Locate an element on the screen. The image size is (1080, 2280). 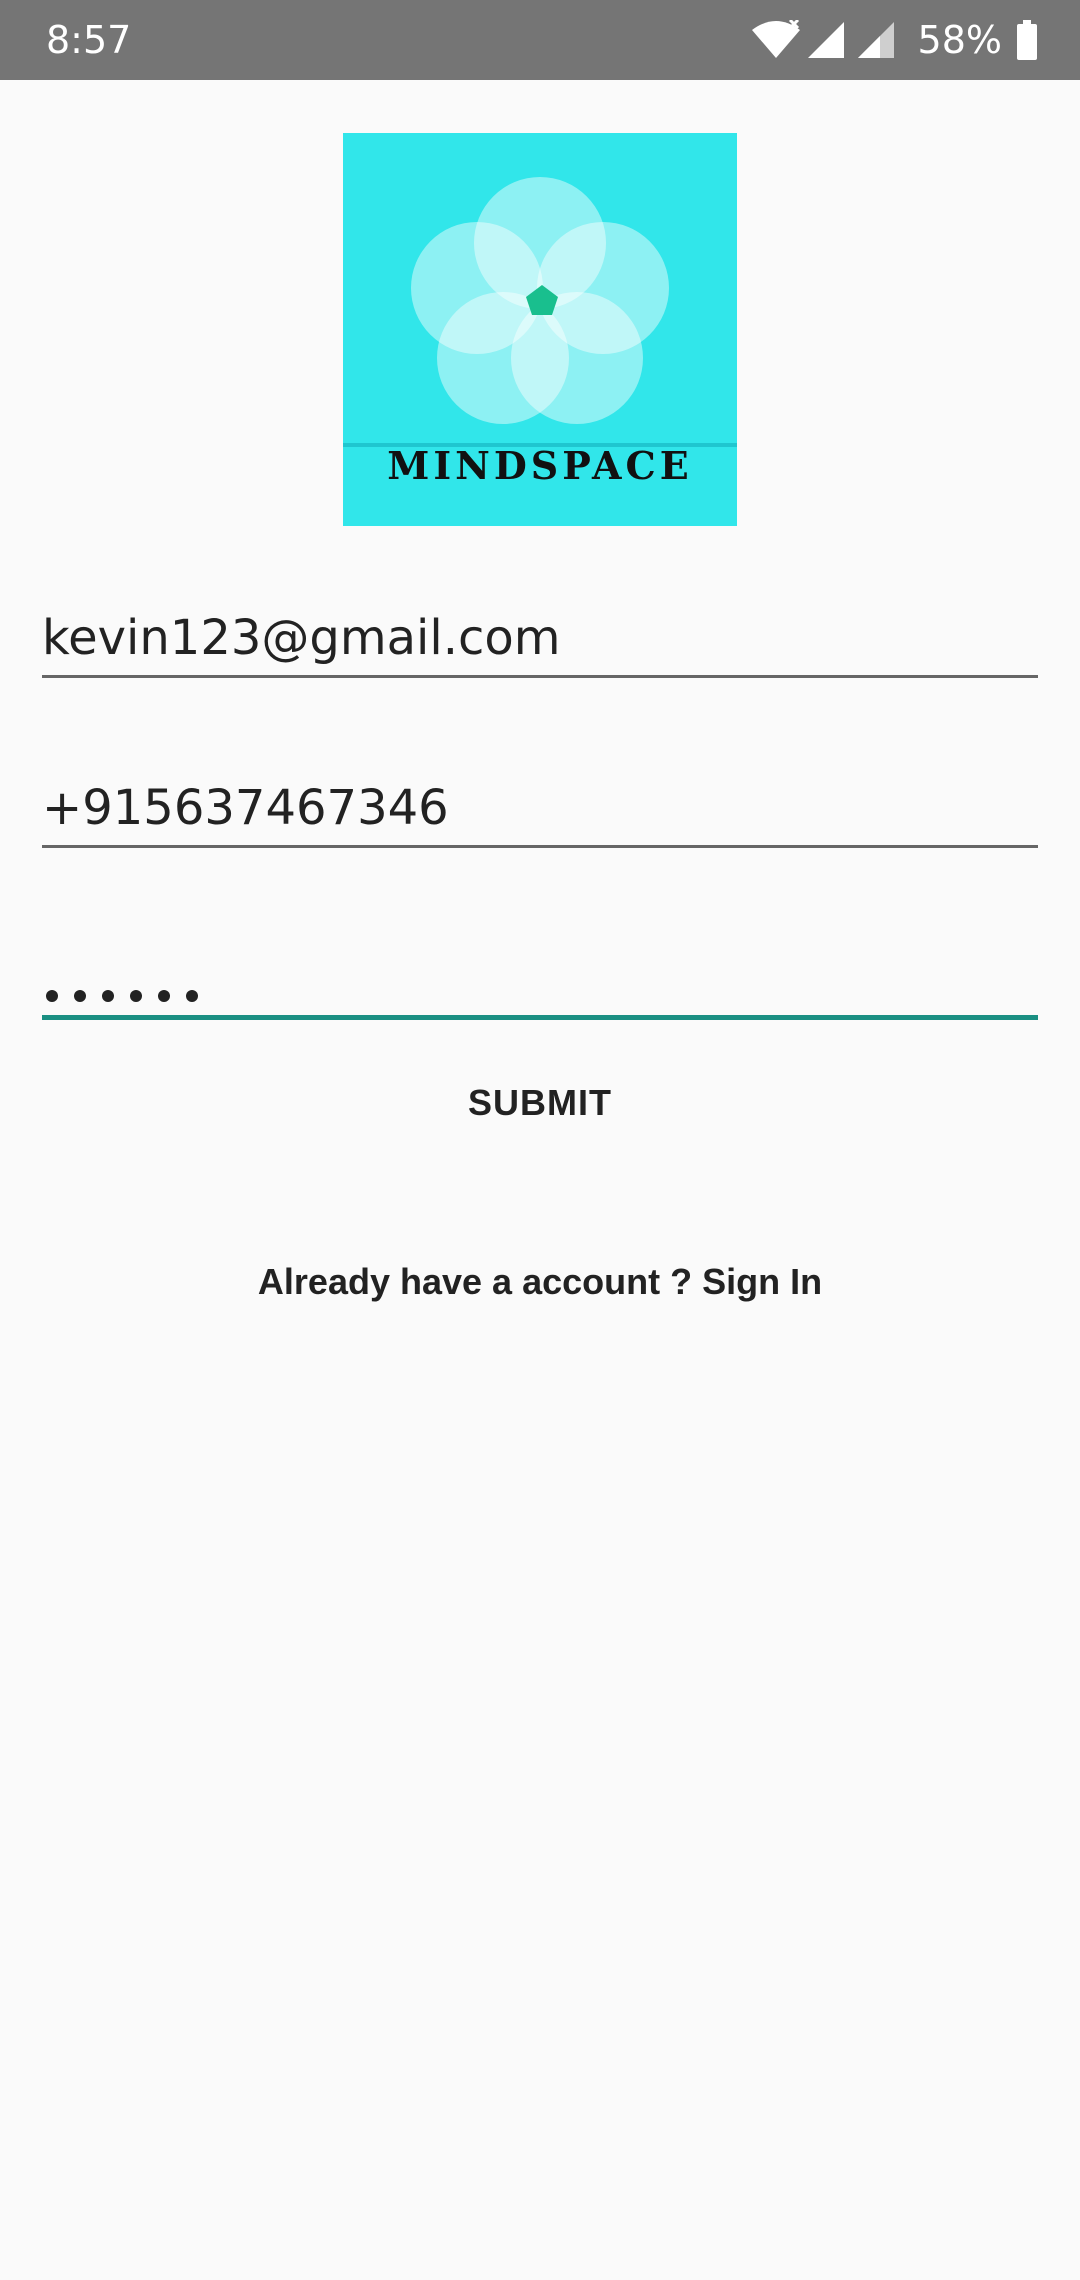
logo-text: MINDSPACE is located at coordinates (540, 465).